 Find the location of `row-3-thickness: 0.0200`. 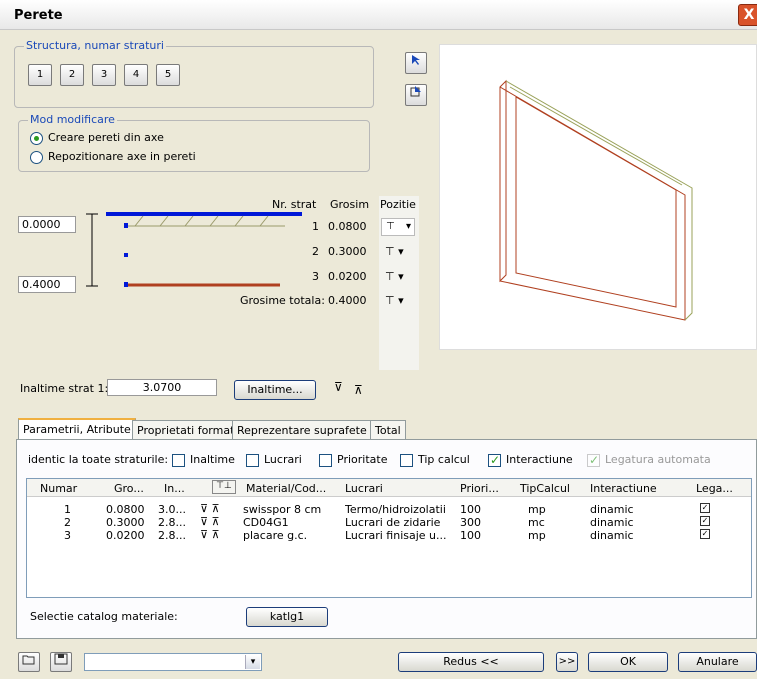

row-3-thickness: 0.0200 is located at coordinates (125, 535).